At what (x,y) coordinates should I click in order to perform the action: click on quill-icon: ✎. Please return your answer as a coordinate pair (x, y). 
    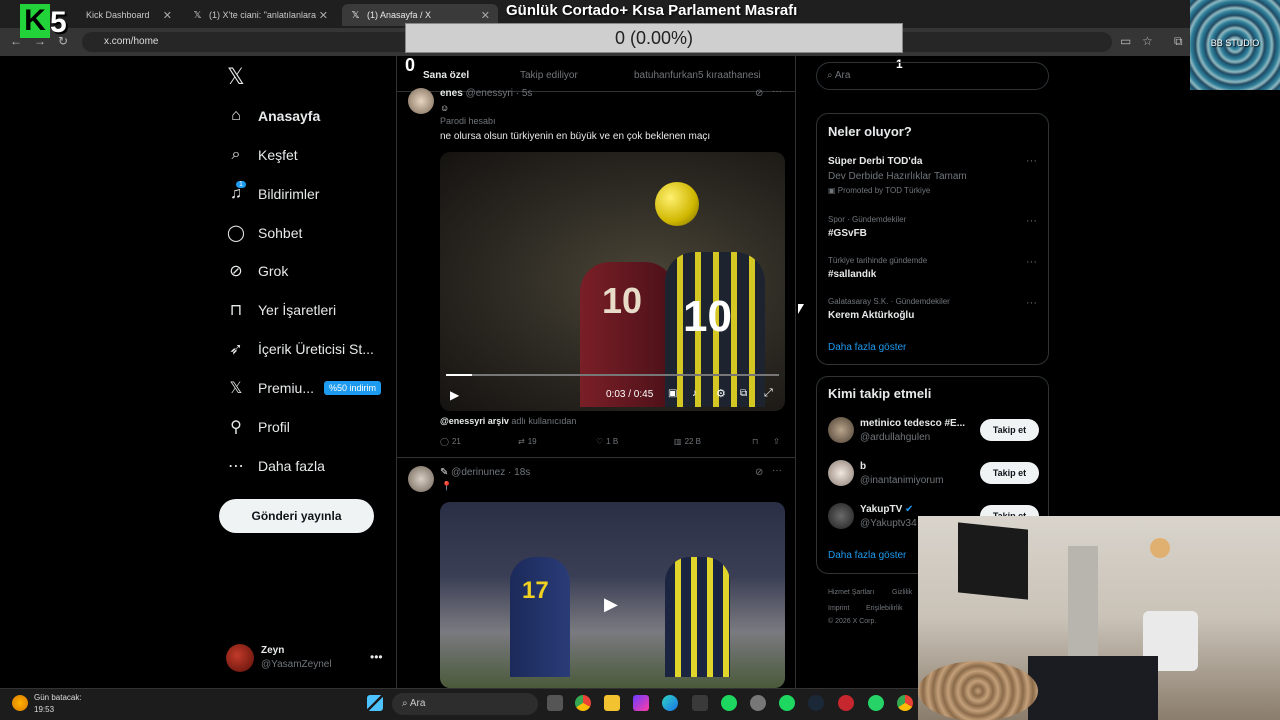
    Looking at the image, I should click on (444, 472).